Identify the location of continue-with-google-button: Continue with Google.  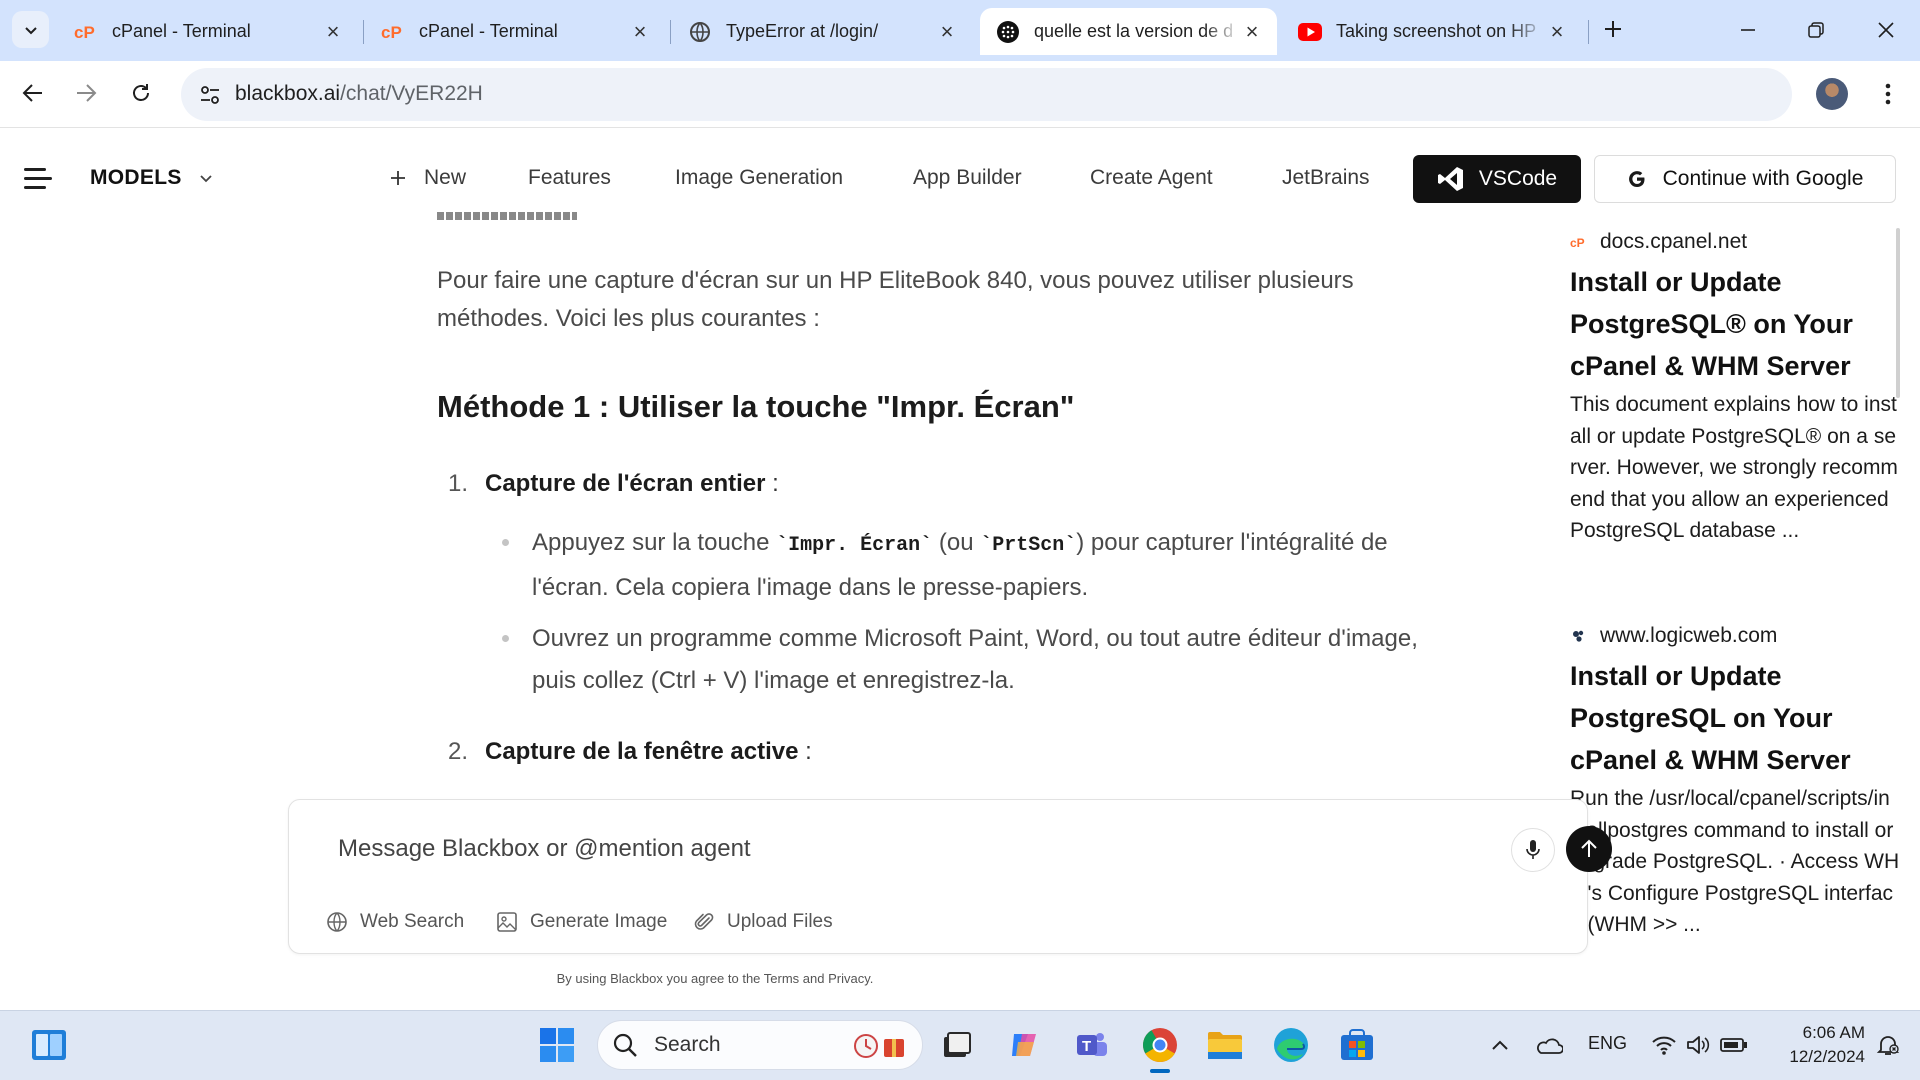
(1745, 179).